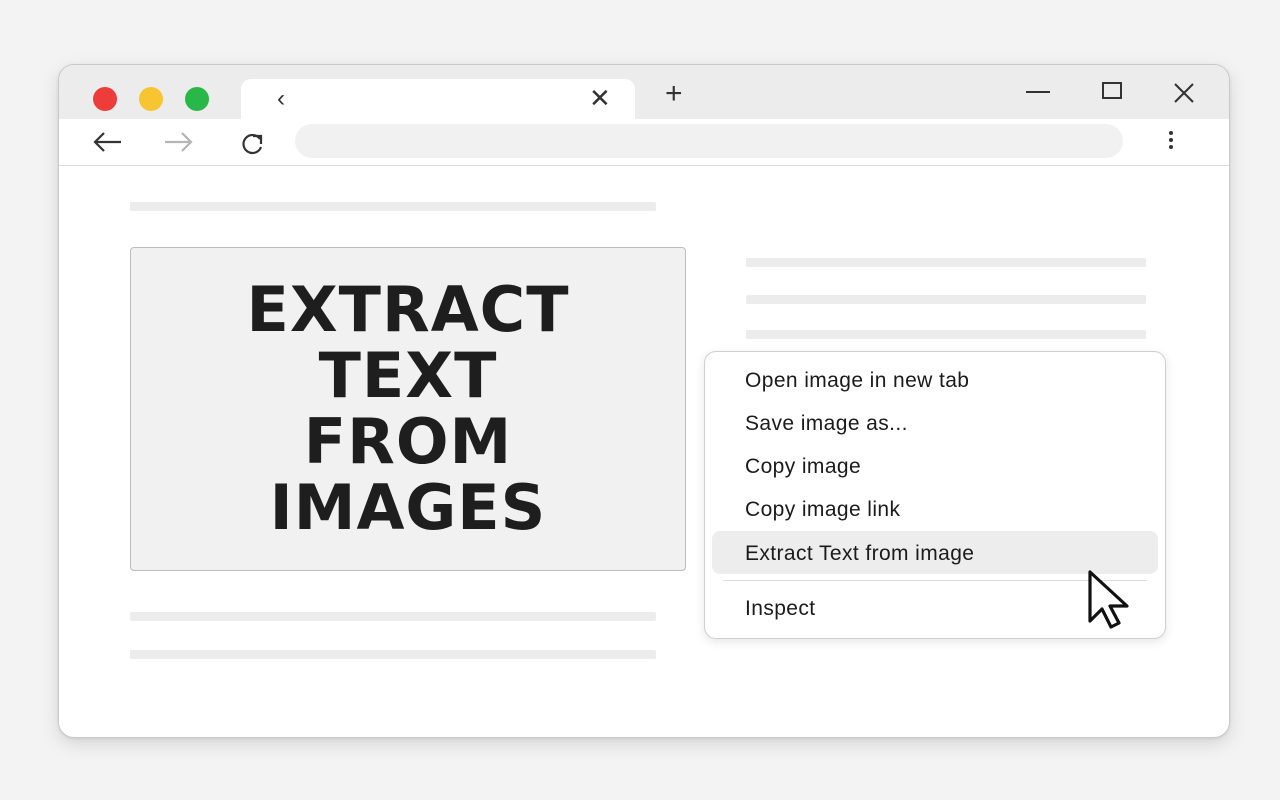 The height and width of the screenshot is (800, 1280). Describe the element at coordinates (803, 467) in the screenshot. I see `menu-item-copy-image: Copy image` at that location.